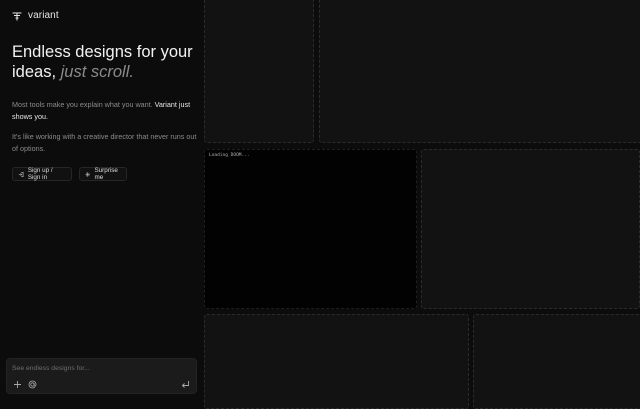 This screenshot has width=640, height=409. I want to click on signin-button: Sign up / Sign in, so click(42, 174).